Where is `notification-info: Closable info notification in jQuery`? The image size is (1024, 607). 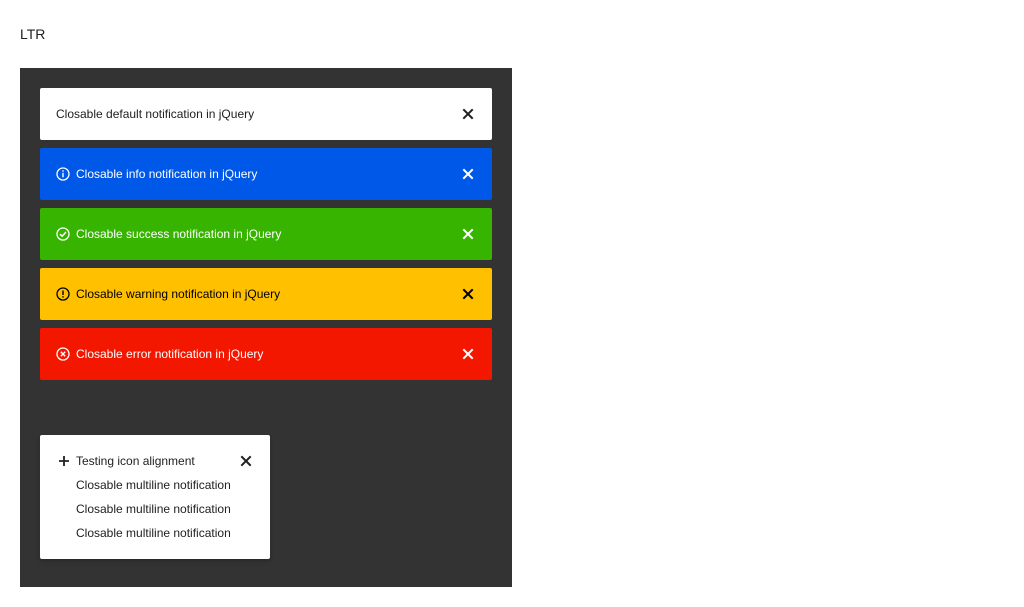 notification-info: Closable info notification in jQuery is located at coordinates (266, 174).